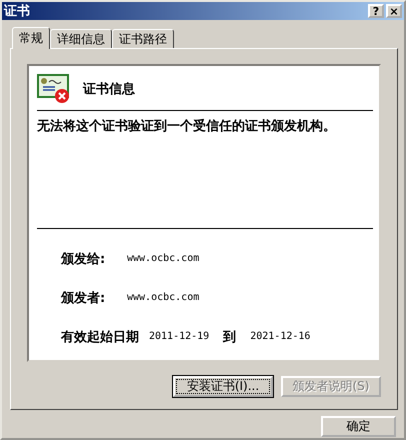 This screenshot has width=406, height=440. Describe the element at coordinates (54, 89) in the screenshot. I see `certificate-error-icon` at that location.